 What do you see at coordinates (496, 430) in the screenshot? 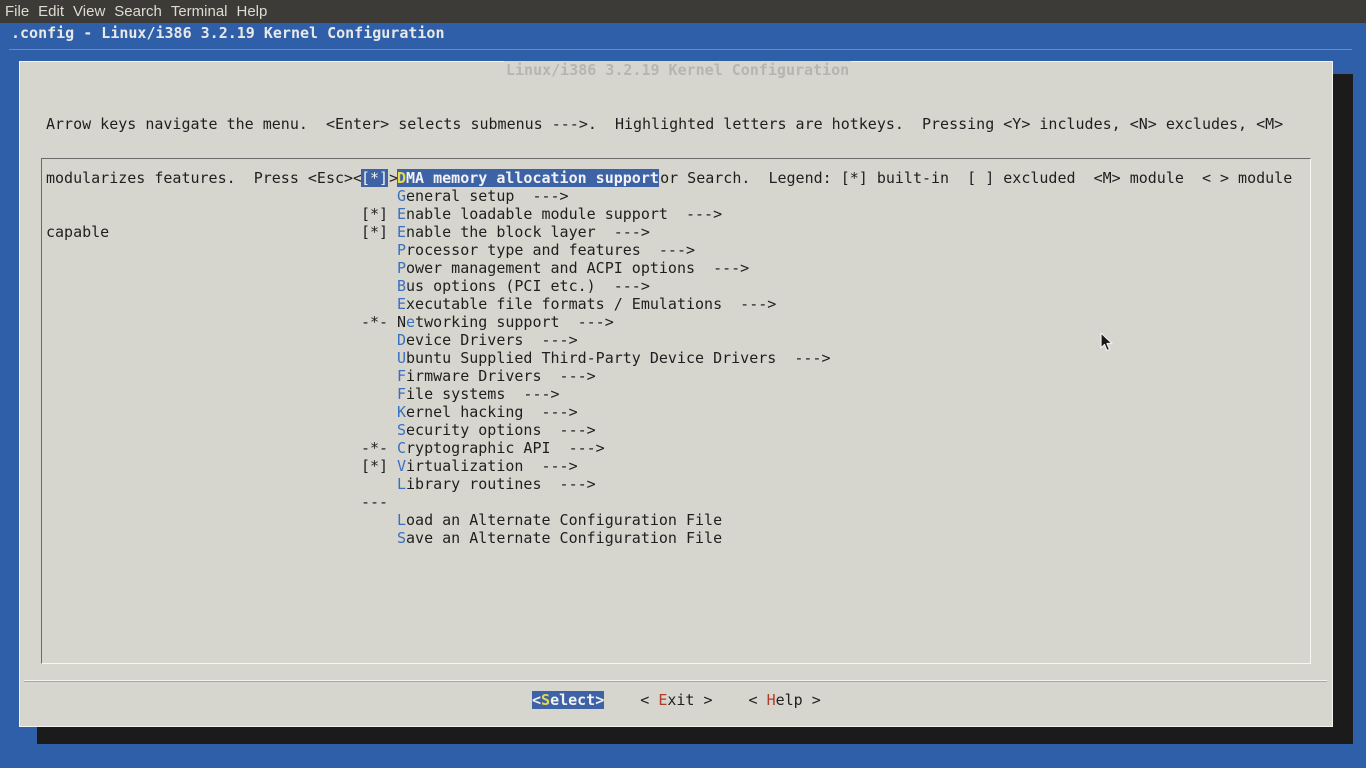
I see `menu-item-label: Security options --->` at bounding box center [496, 430].